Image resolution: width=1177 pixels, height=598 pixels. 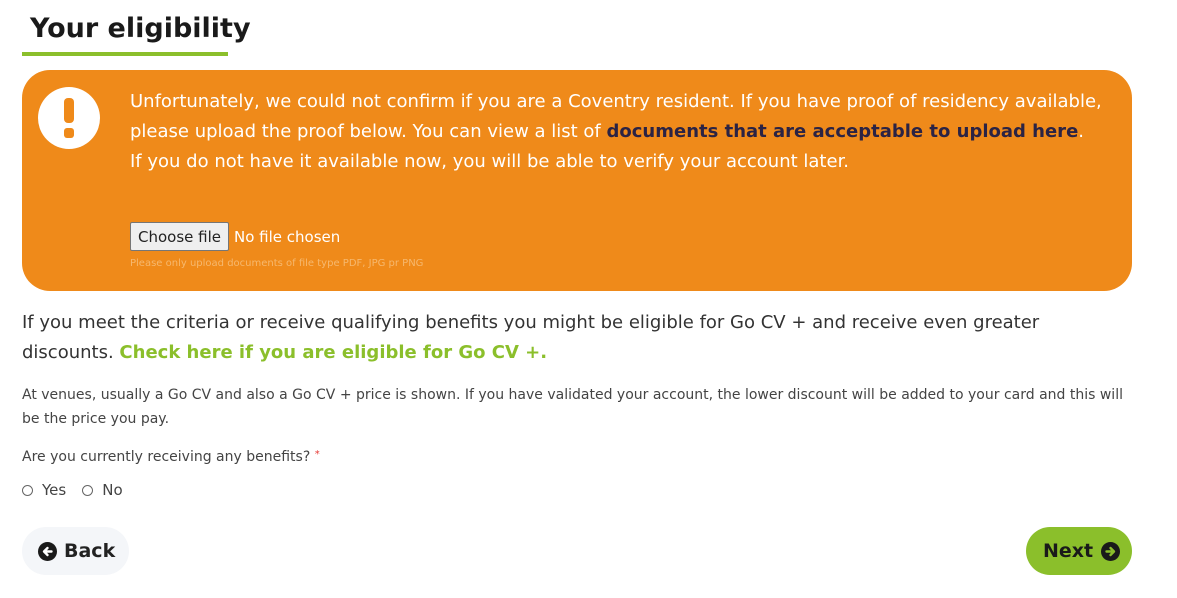 I want to click on exclamation-icon, so click(x=69, y=118).